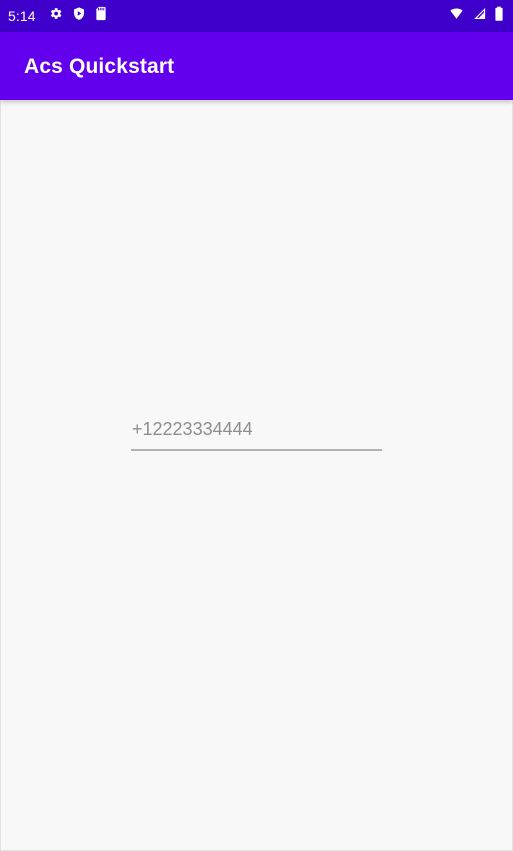 This screenshot has height=851, width=513. I want to click on phone-number-input, so click(256, 433).